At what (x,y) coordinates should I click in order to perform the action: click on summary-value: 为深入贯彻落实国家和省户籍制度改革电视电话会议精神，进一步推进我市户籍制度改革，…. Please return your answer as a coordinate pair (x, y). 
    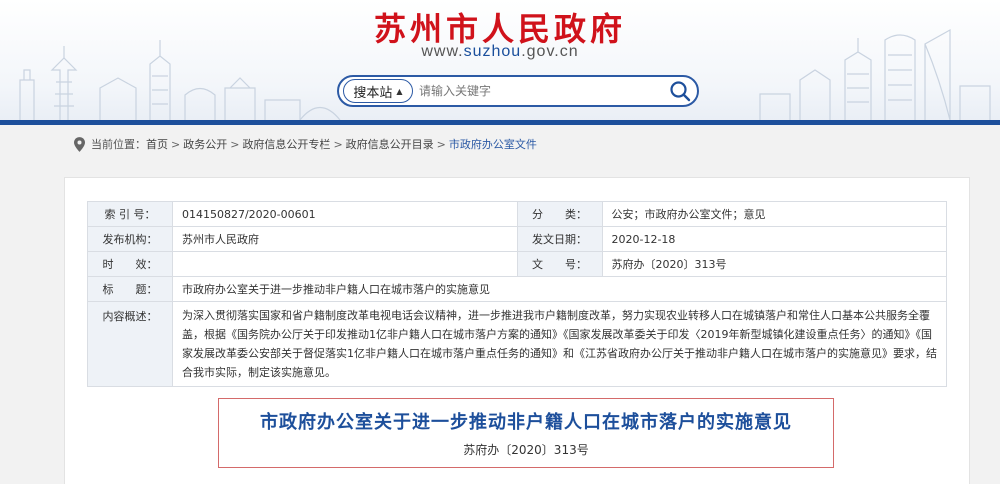
    Looking at the image, I should click on (559, 344).